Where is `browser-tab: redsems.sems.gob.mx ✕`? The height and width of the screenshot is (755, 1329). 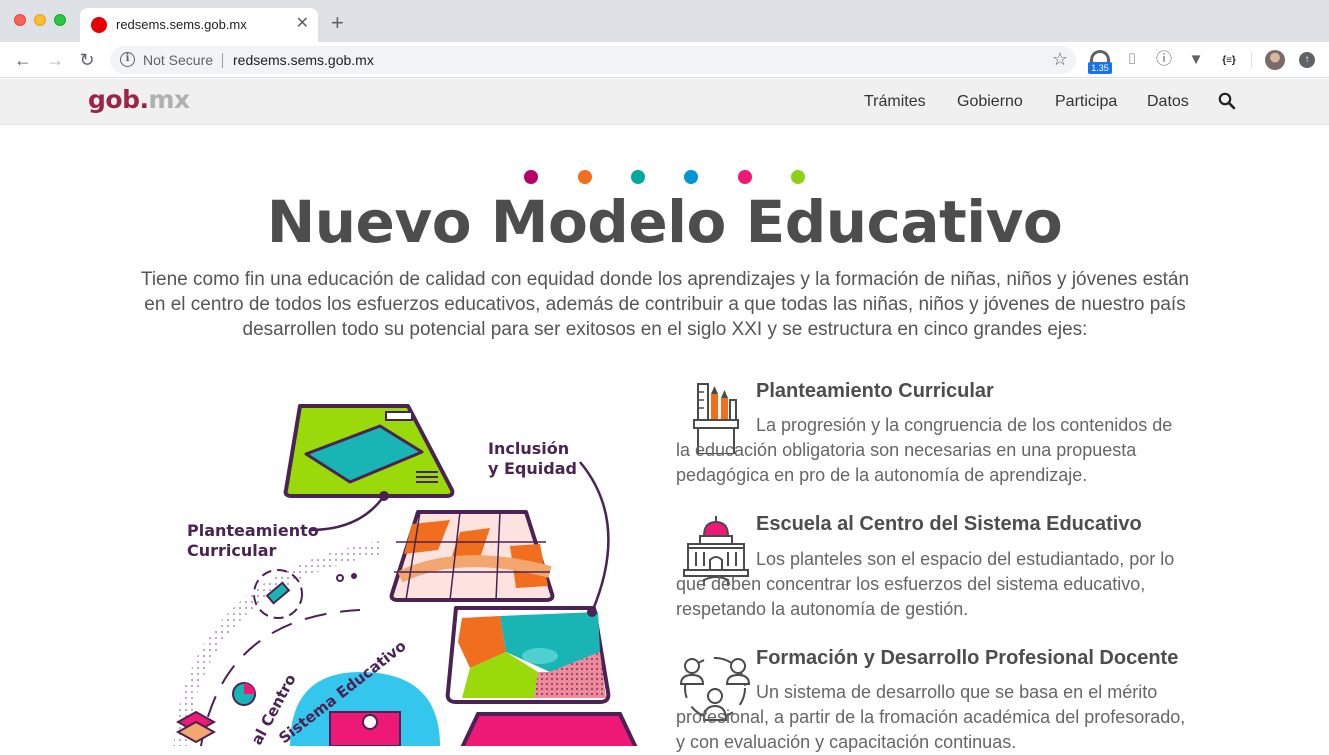 browser-tab: redsems.sems.gob.mx ✕ is located at coordinates (199, 25).